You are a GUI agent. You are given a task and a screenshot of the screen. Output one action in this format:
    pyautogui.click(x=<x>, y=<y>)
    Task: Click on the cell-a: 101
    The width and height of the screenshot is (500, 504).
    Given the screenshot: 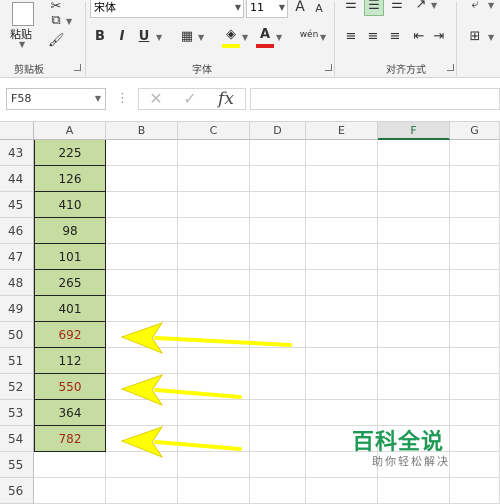 What is the action you would take?
    pyautogui.click(x=70, y=257)
    